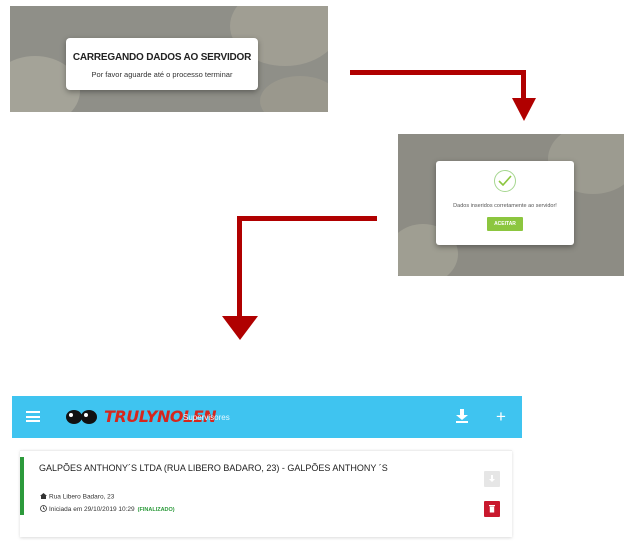 This screenshot has width=634, height=550. Describe the element at coordinates (501, 416) in the screenshot. I see `plus-icon: +` at that location.